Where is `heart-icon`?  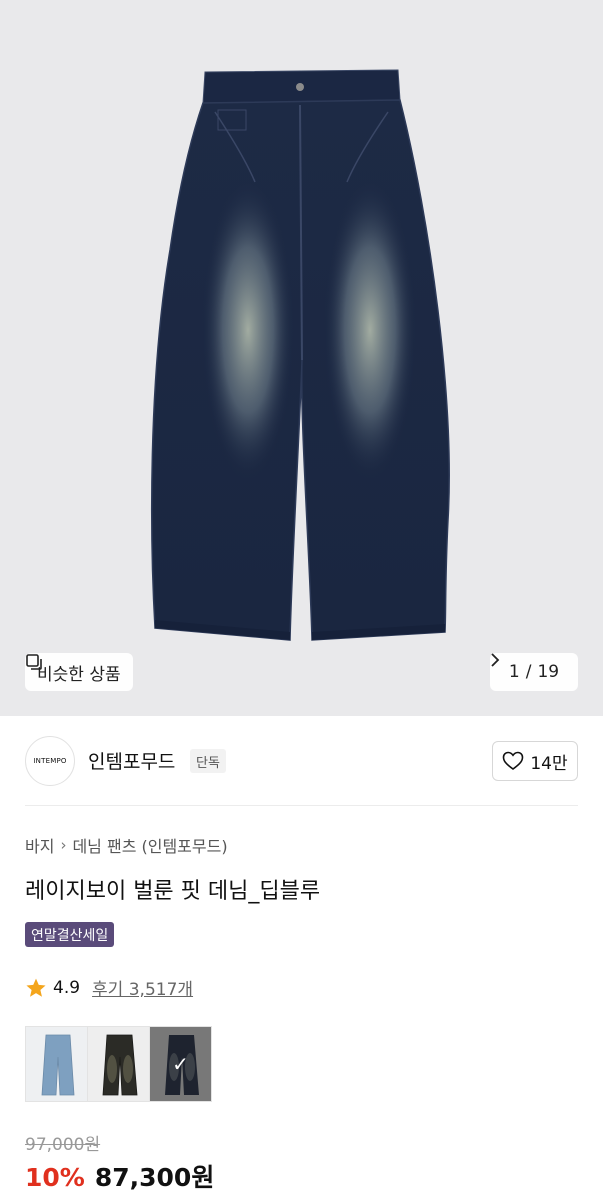 heart-icon is located at coordinates (513, 760).